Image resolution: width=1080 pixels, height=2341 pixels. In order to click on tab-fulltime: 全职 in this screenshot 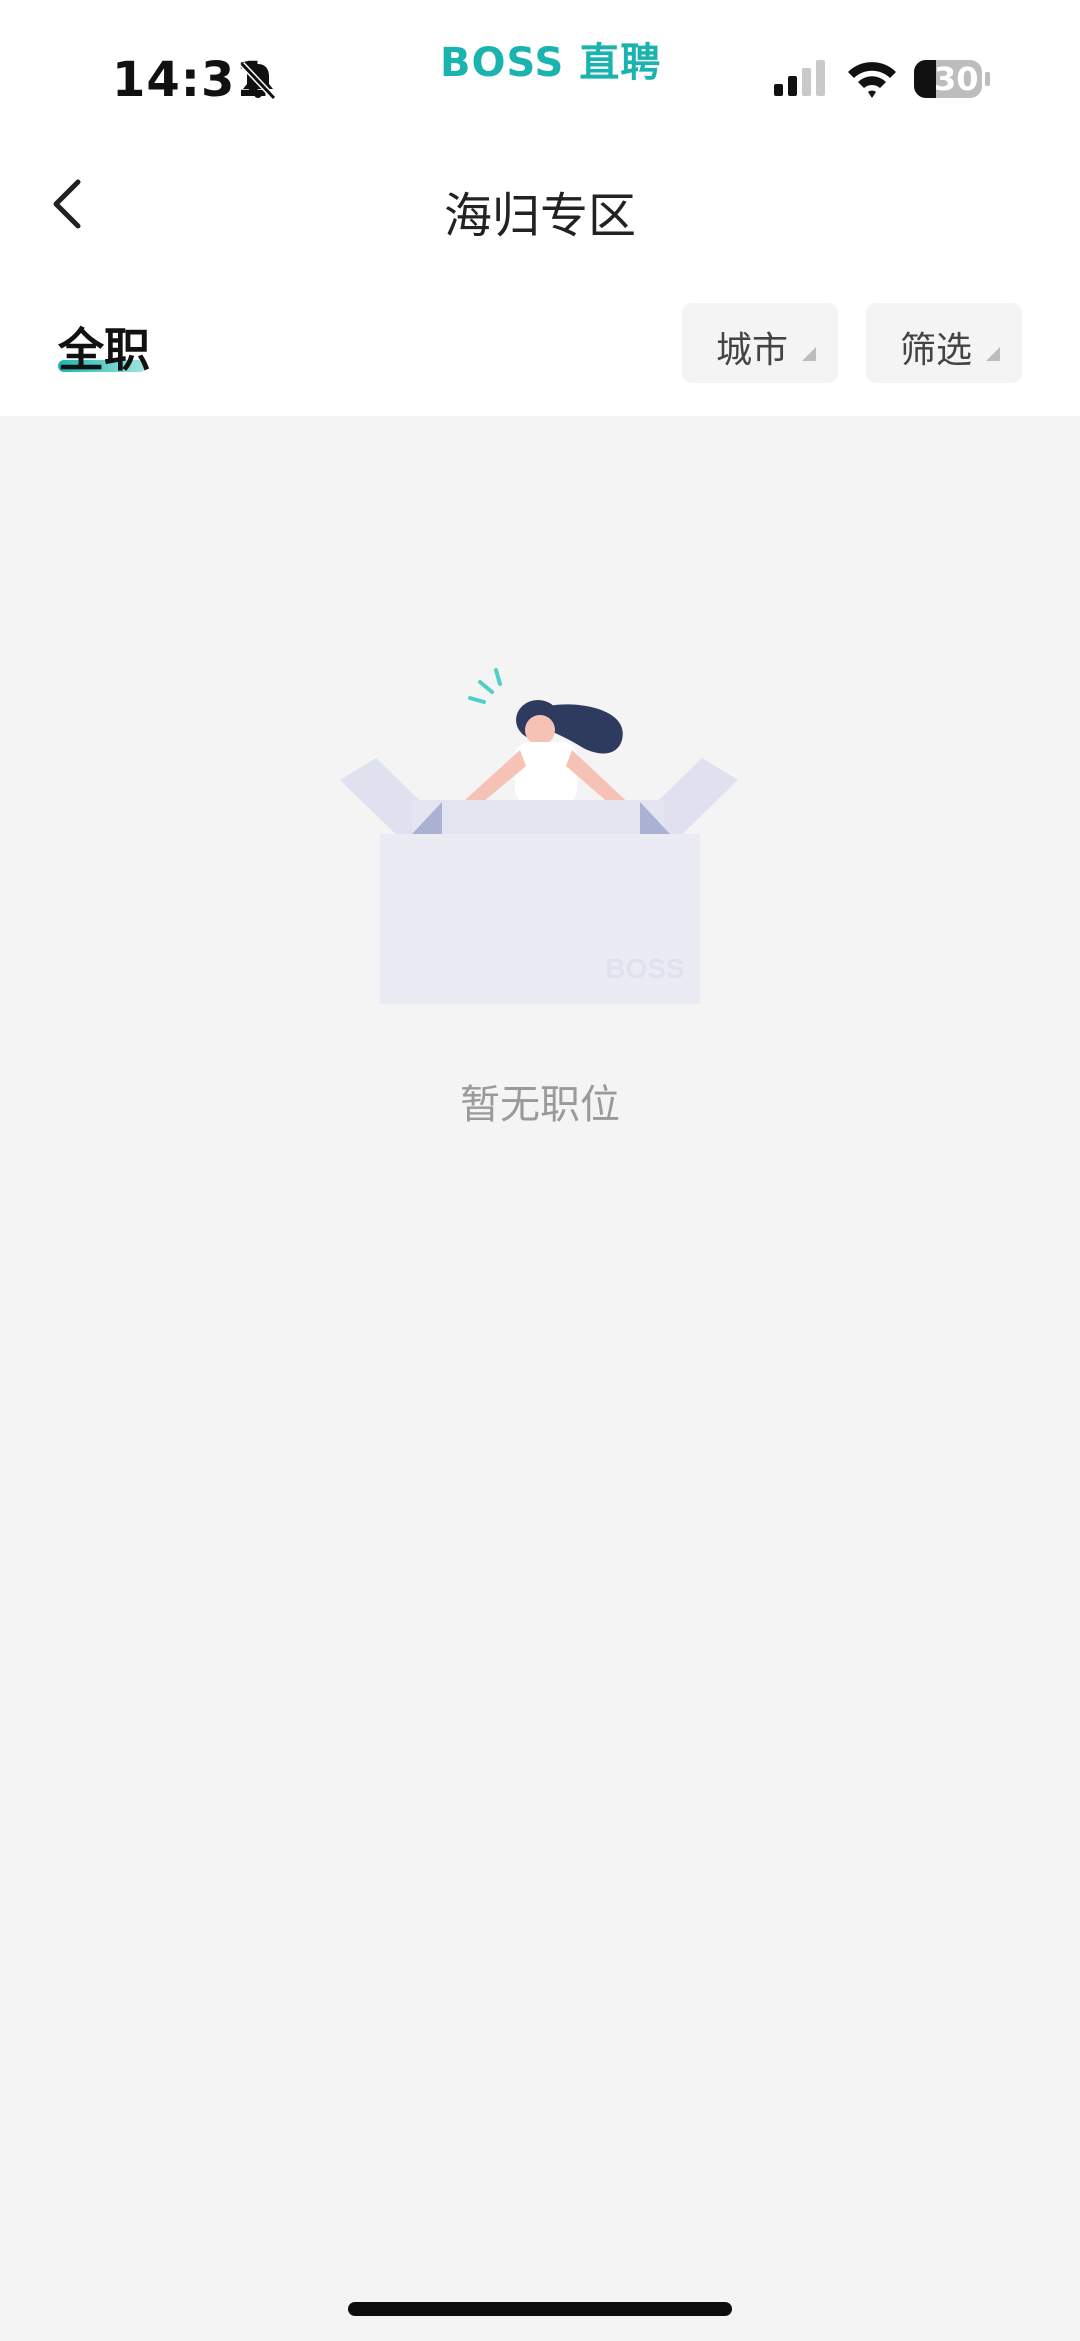, I will do `click(104, 347)`.